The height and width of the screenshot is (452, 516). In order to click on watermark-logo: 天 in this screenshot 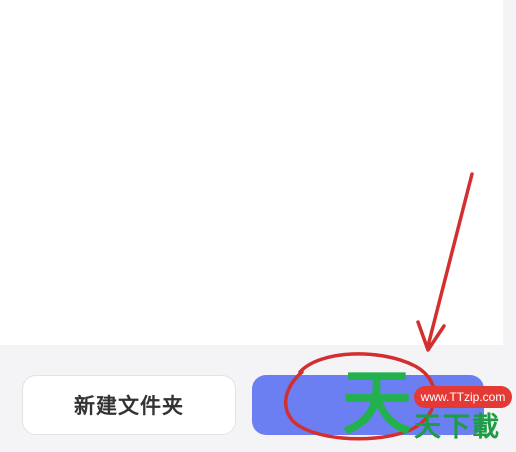, I will do `click(377, 403)`.